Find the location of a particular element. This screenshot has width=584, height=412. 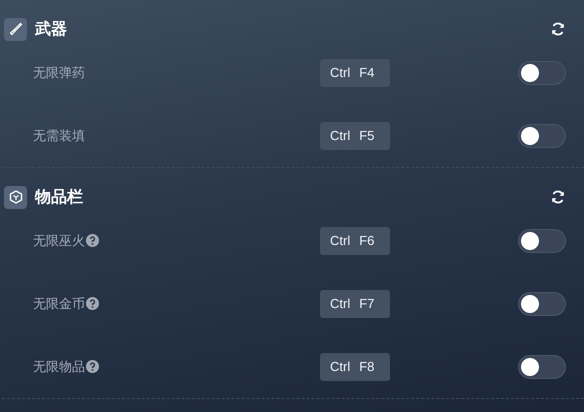

option-label: 无限弹药 is located at coordinates (59, 73).